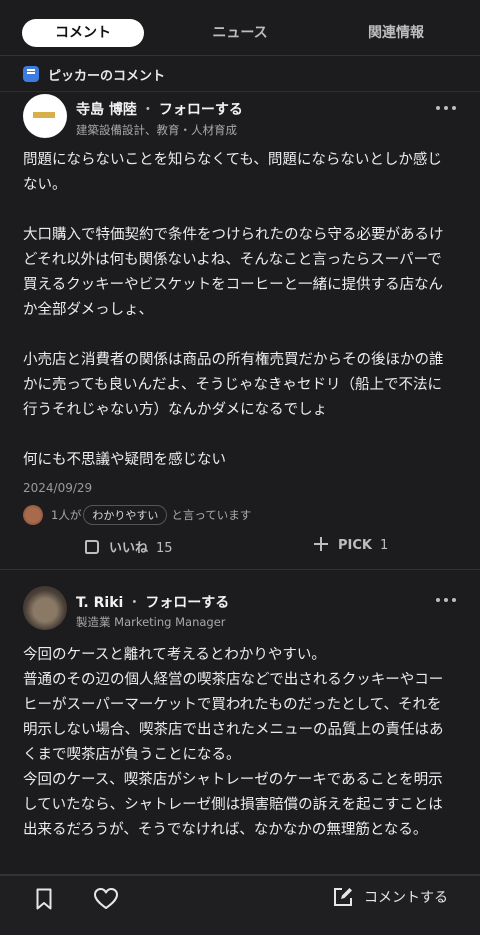  Describe the element at coordinates (151, 622) in the screenshot. I see `author-title: 製造業 Marketing Manager` at that location.